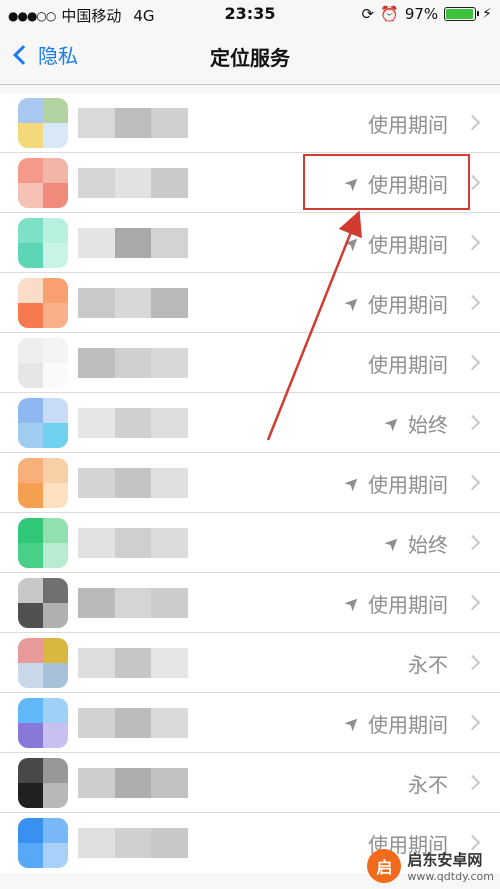  I want to click on status-label: 永不, so click(428, 665).